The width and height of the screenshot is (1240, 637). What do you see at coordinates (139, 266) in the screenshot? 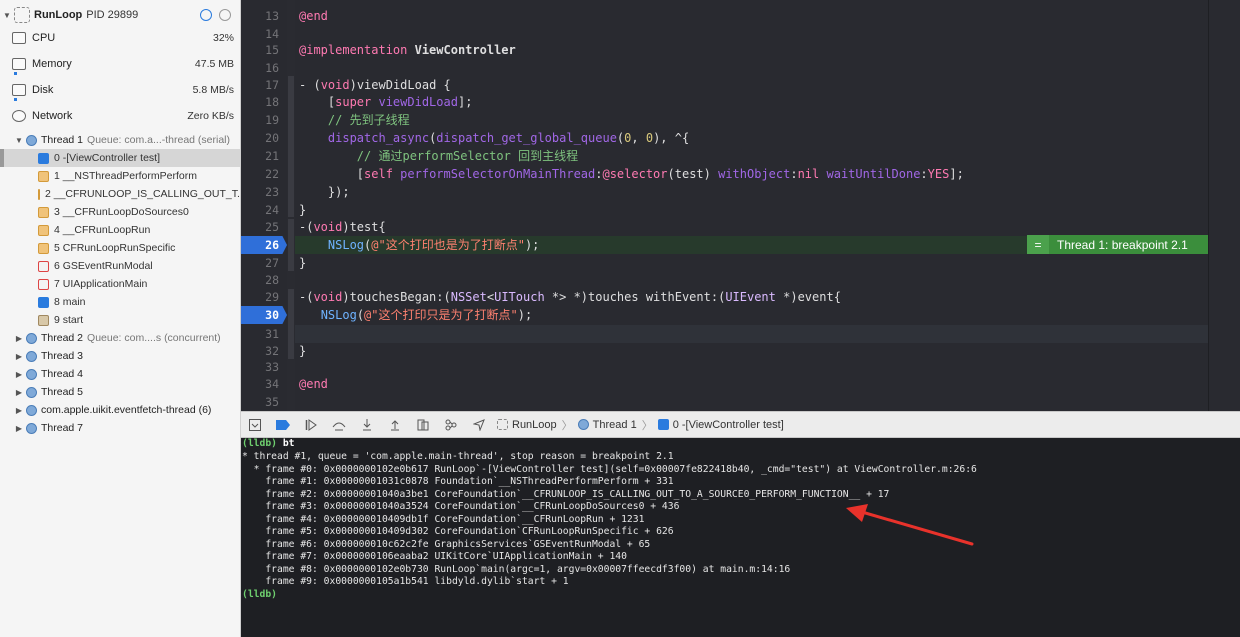
I see `stack-frame-row: 6 GSEventRunModal` at bounding box center [139, 266].